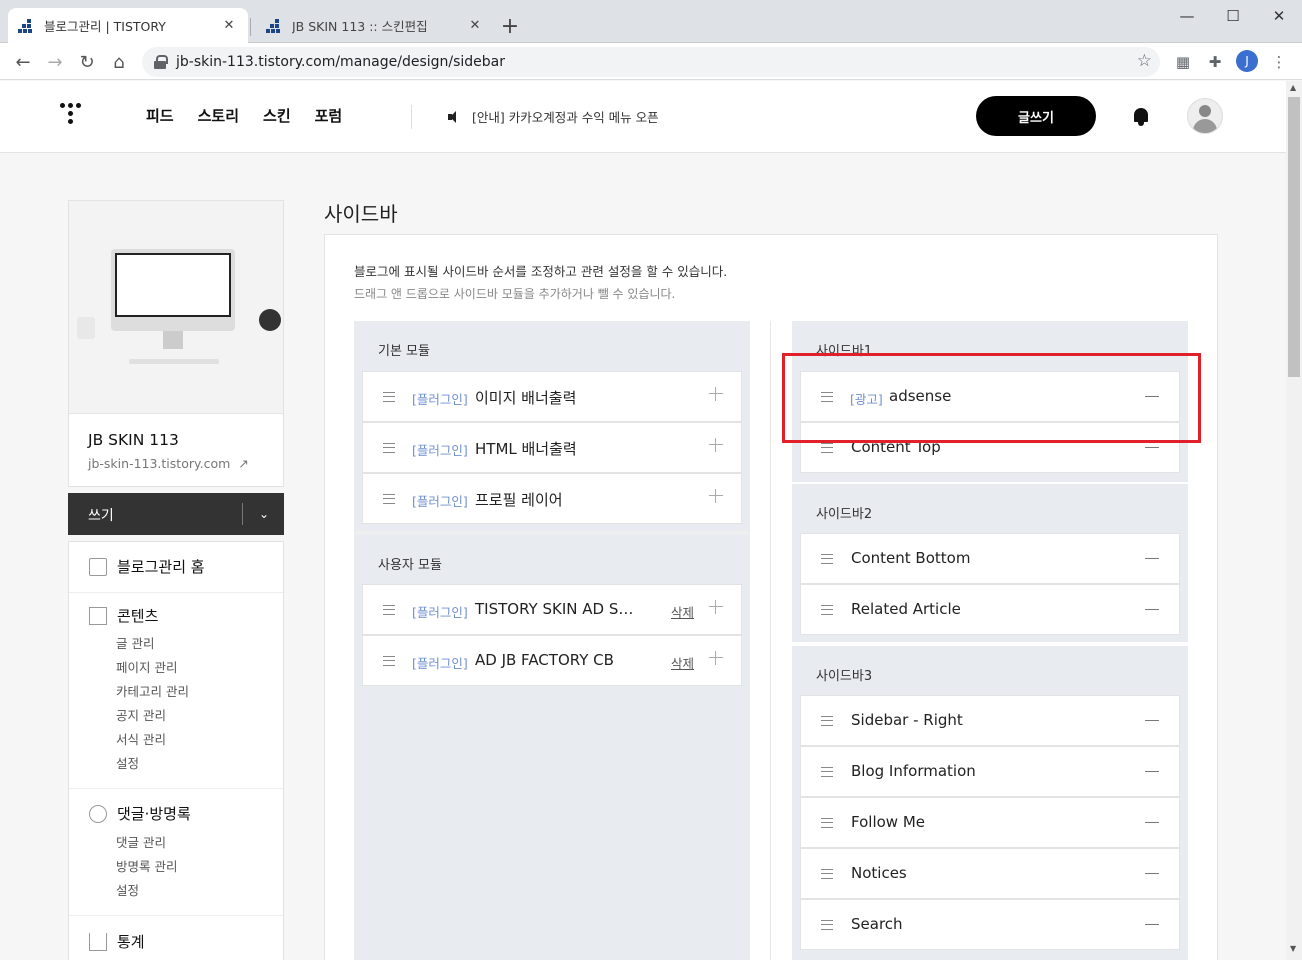 This screenshot has height=960, width=1302. Describe the element at coordinates (1279, 62) in the screenshot. I see `more-menu-icon: ⋮` at that location.